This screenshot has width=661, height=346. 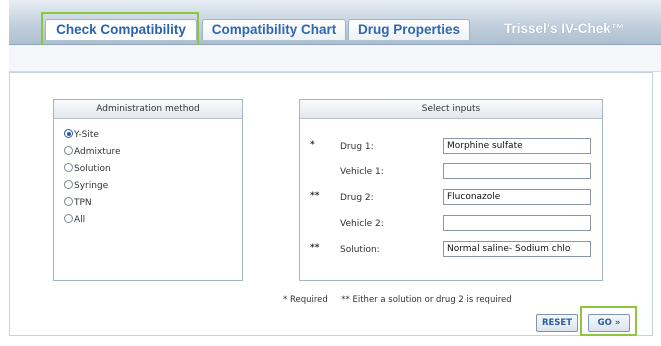 What do you see at coordinates (357, 147) in the screenshot?
I see `drug-1-label: Drug 1:` at bounding box center [357, 147].